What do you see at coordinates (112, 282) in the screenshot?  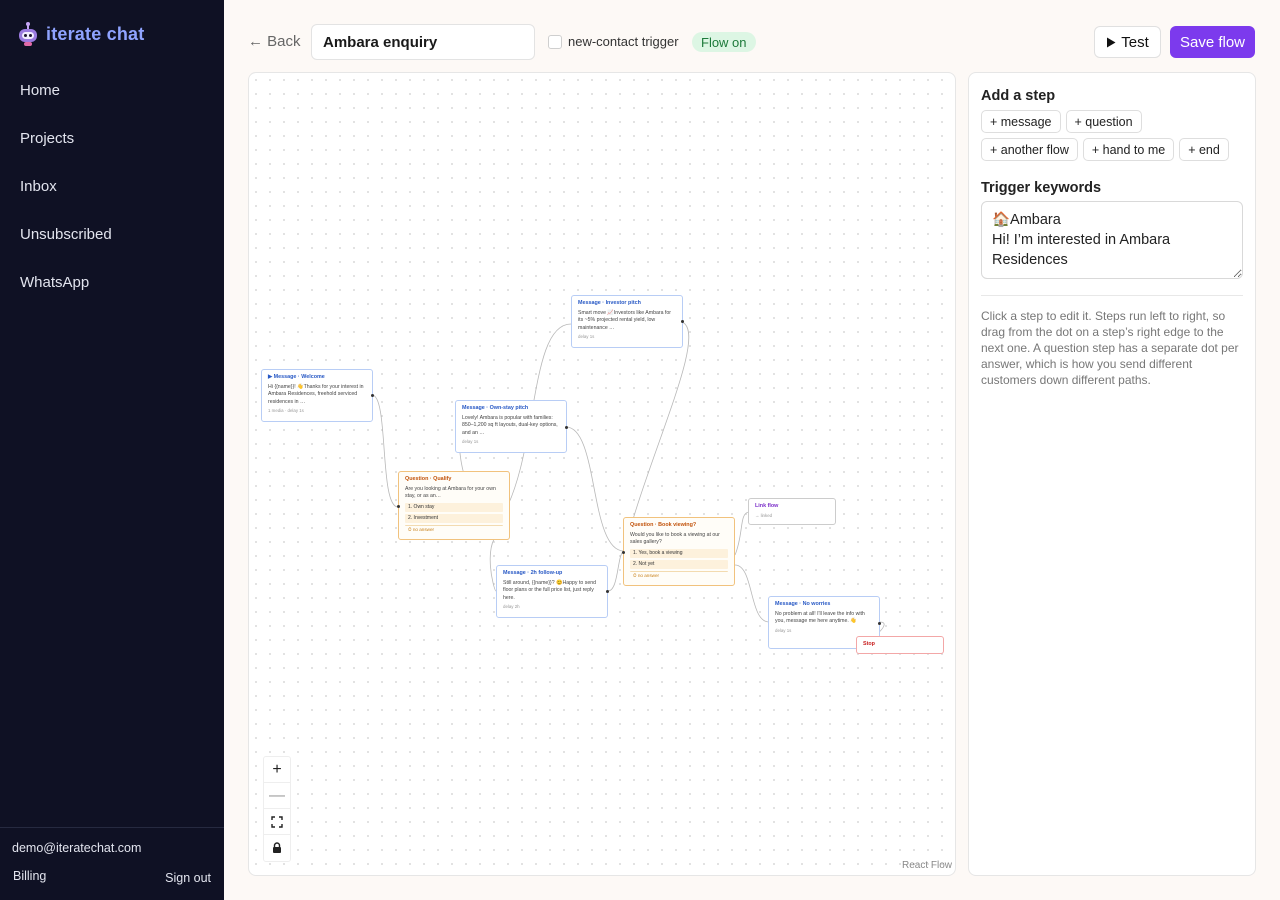 I see `nav-item-whatsapp: WhatsApp` at bounding box center [112, 282].